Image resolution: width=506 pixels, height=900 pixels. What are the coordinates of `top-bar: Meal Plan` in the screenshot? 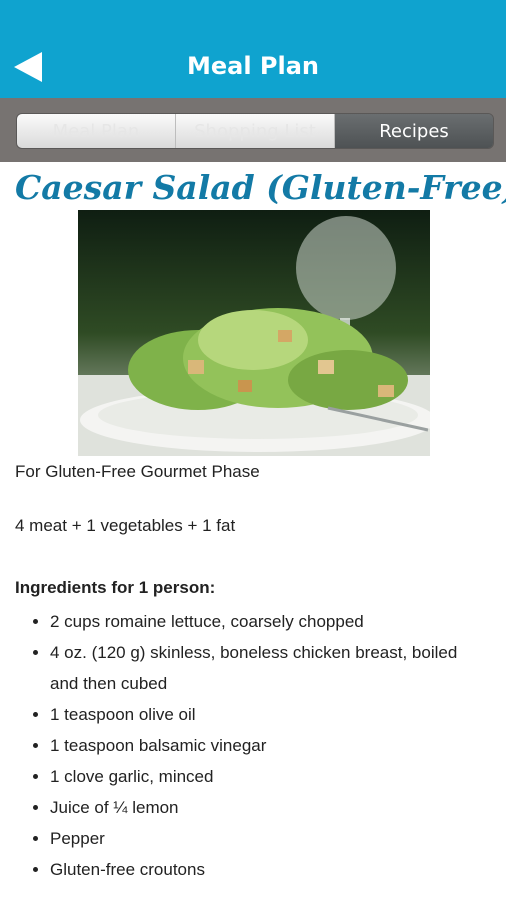 It's located at (253, 49).